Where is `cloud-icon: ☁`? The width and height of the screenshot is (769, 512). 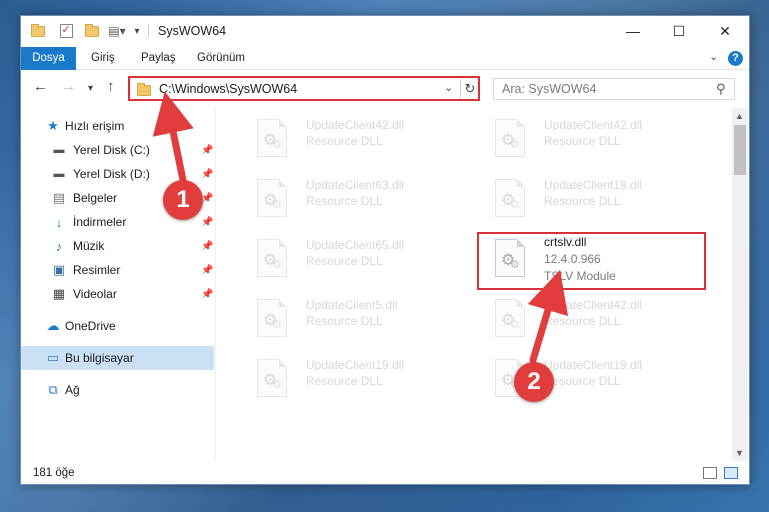
cloud-icon: ☁ is located at coordinates (53, 325).